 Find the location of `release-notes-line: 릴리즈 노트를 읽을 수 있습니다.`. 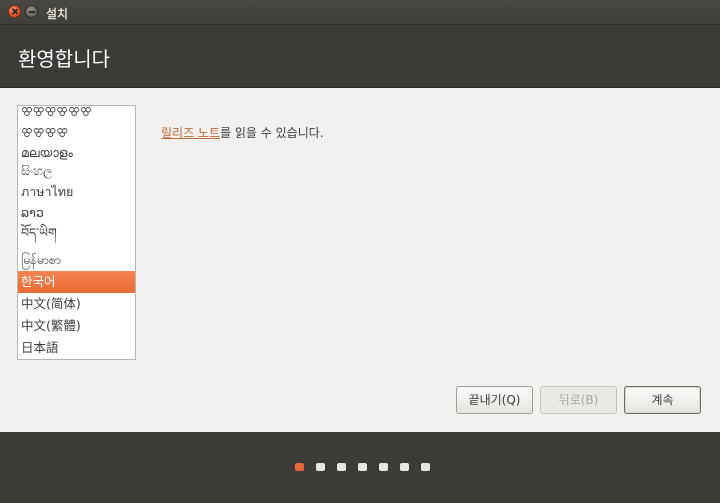

release-notes-line: 릴리즈 노트를 읽을 수 있습니다. is located at coordinates (242, 132).